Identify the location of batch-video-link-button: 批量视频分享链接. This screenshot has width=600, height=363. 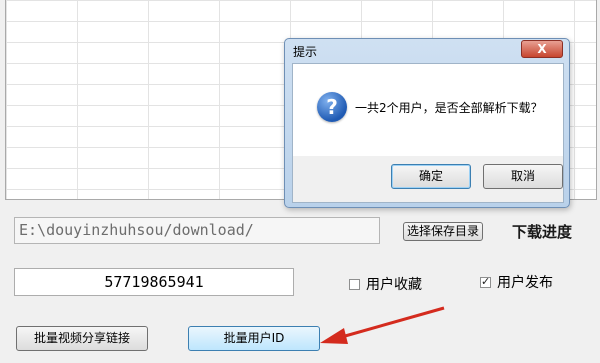
(82, 338).